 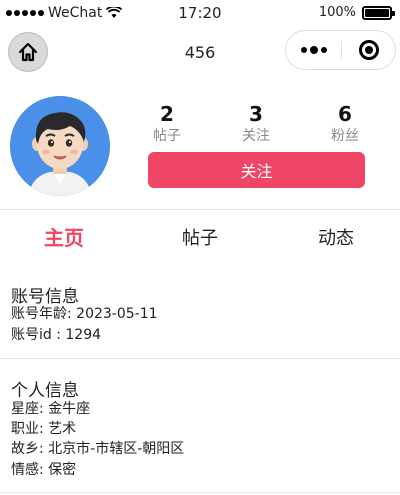 I want to click on profile-stats: 2 帖子 3 关注 6 粉丝, so click(x=265, y=125).